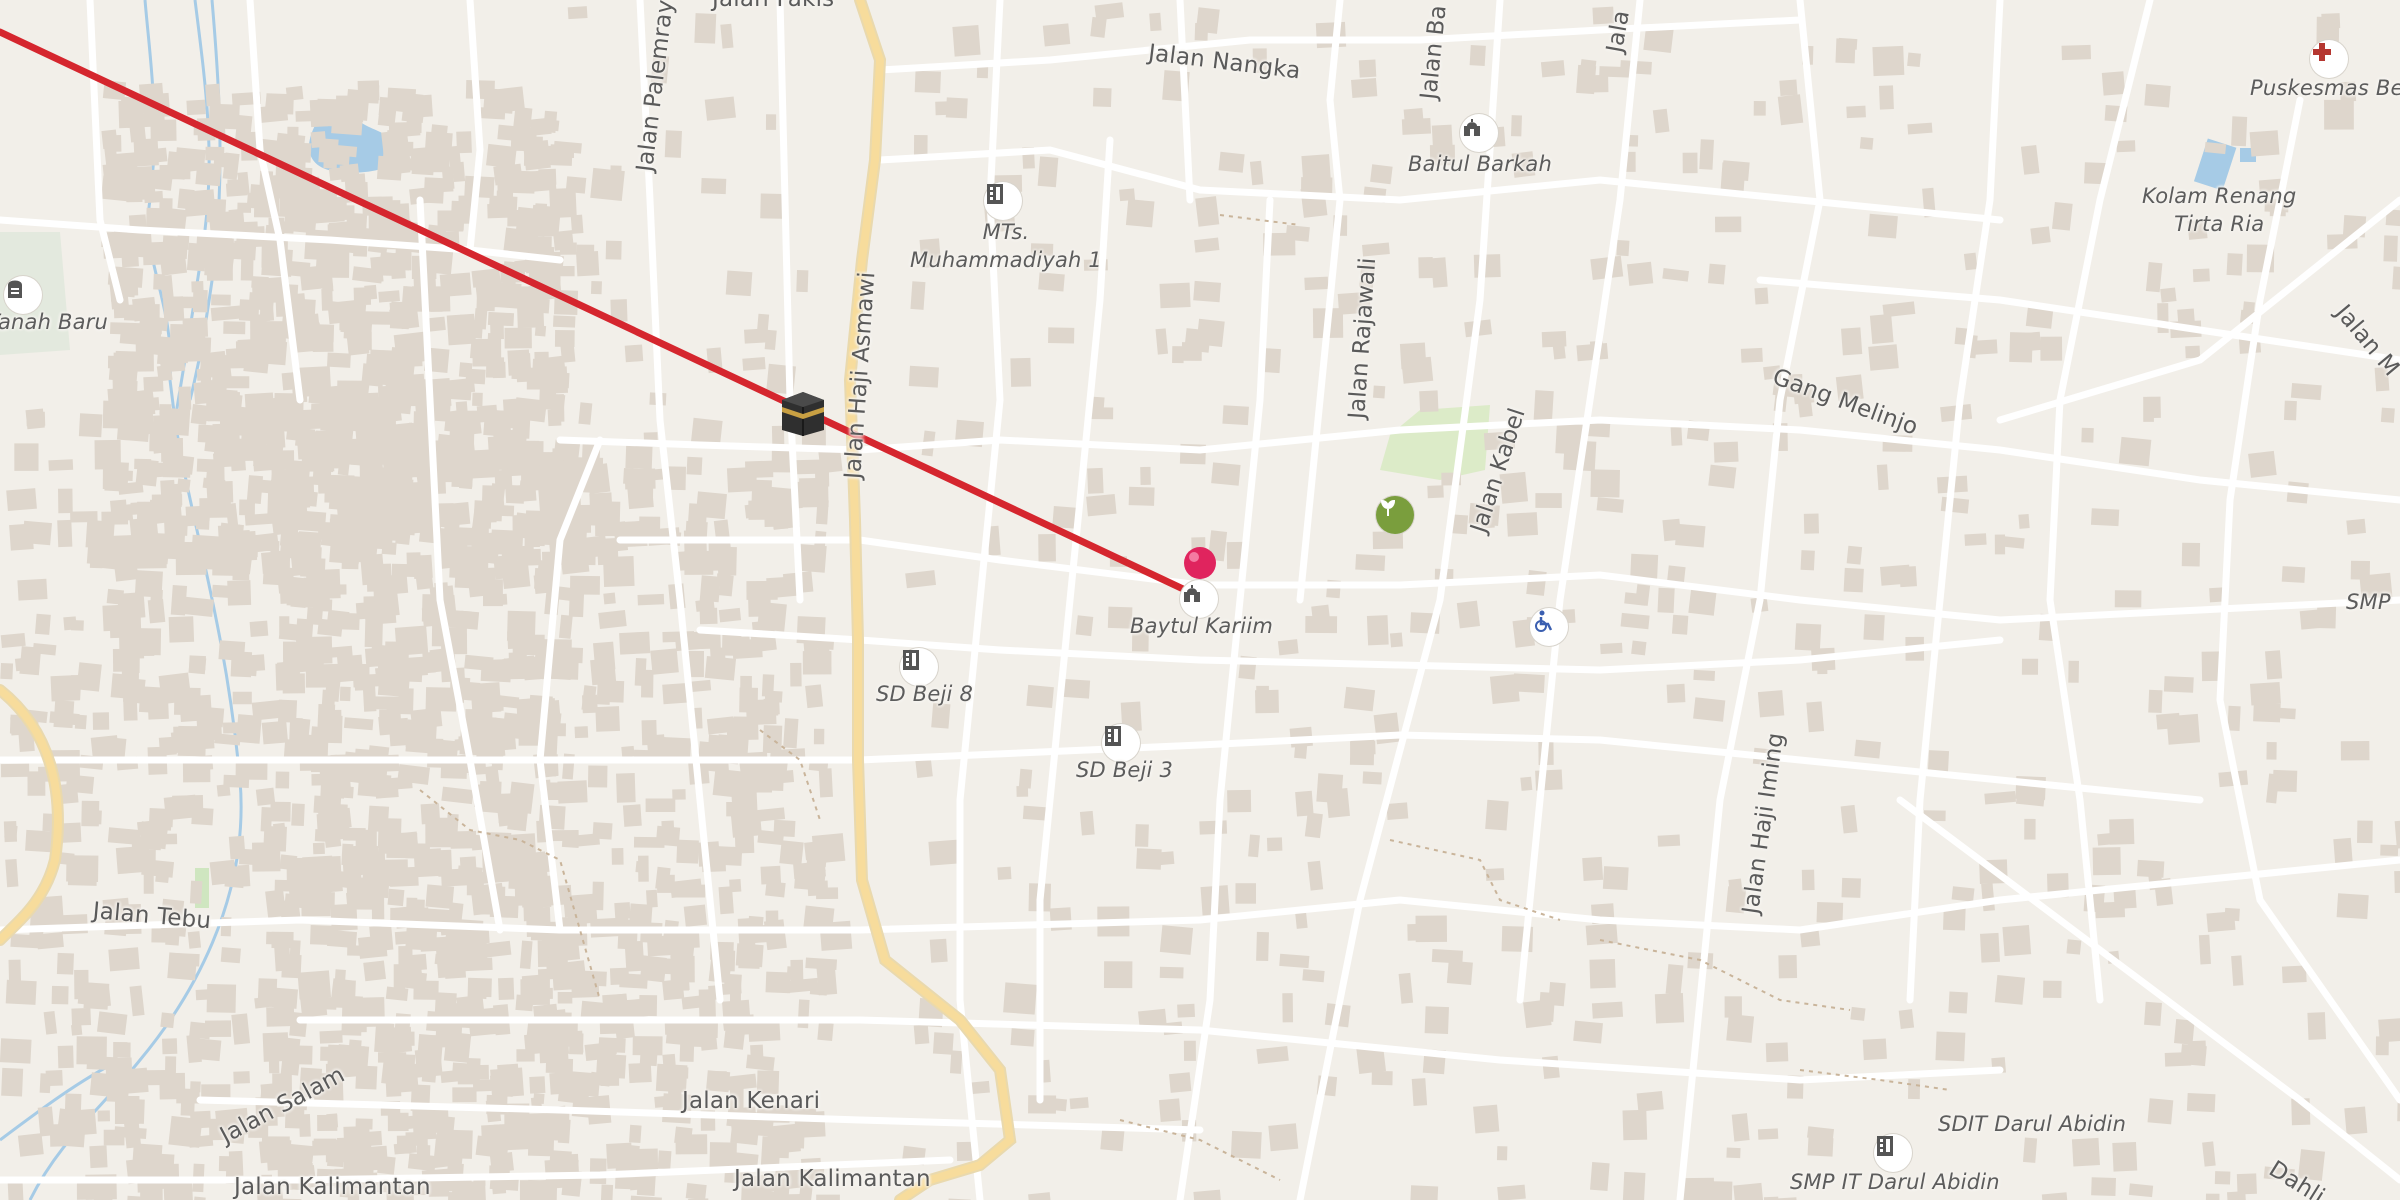 This screenshot has width=2400, height=1200. I want to click on poi-label-tanah-baru: Tanah Baru, so click(54, 322).